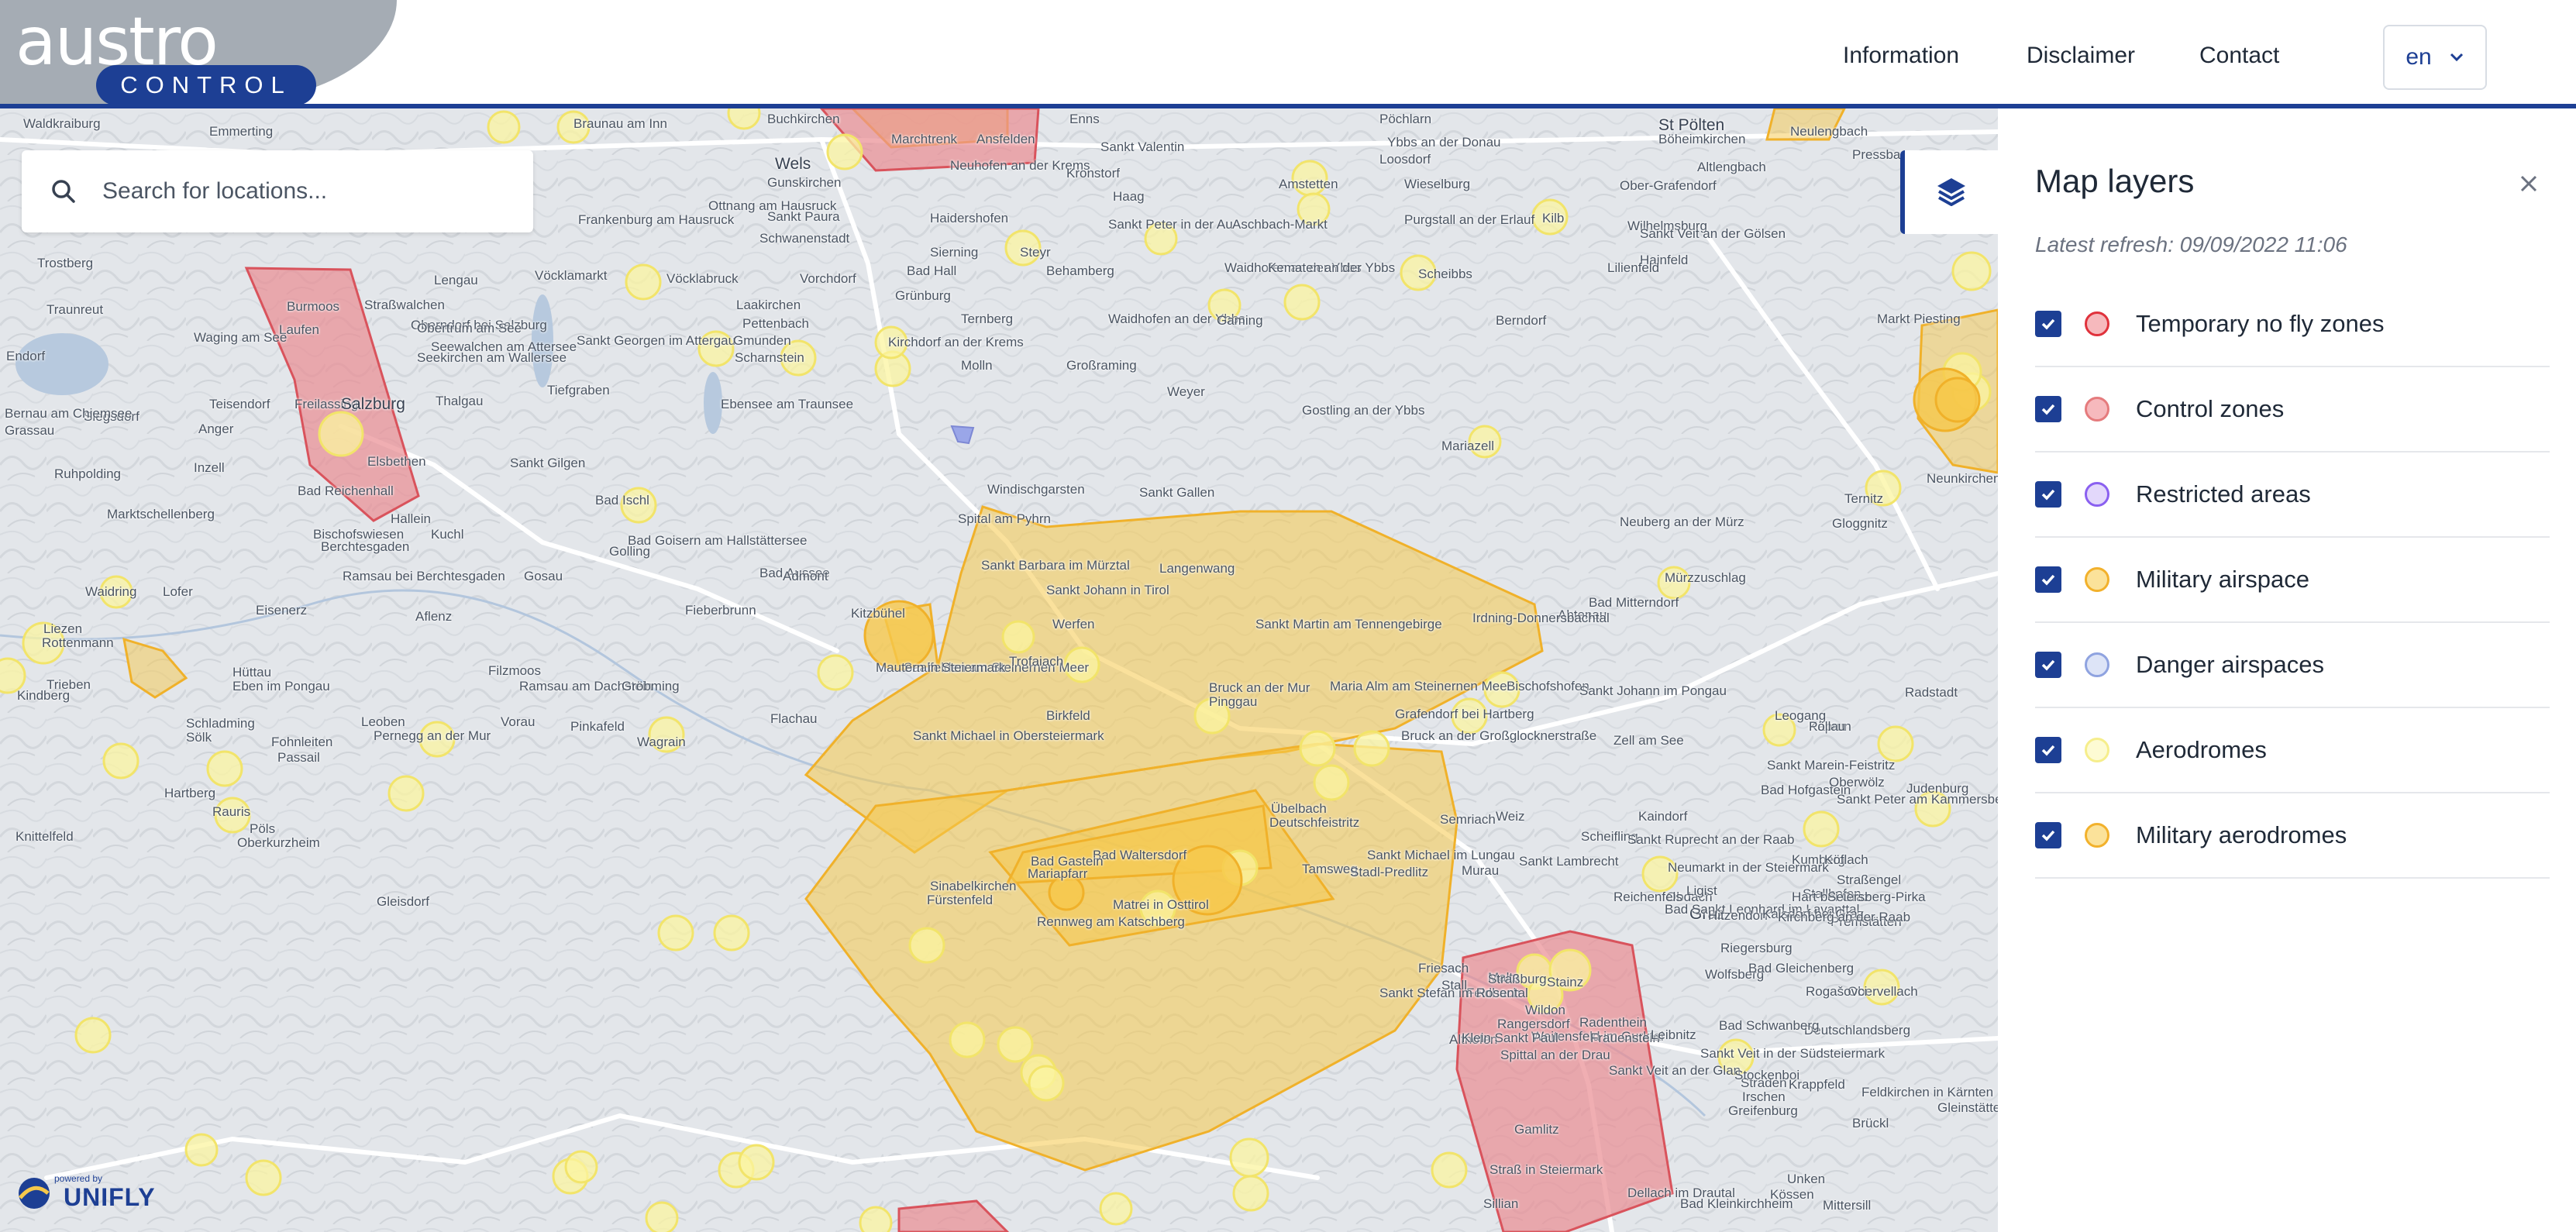  I want to click on place-label: Weiz, so click(1510, 817).